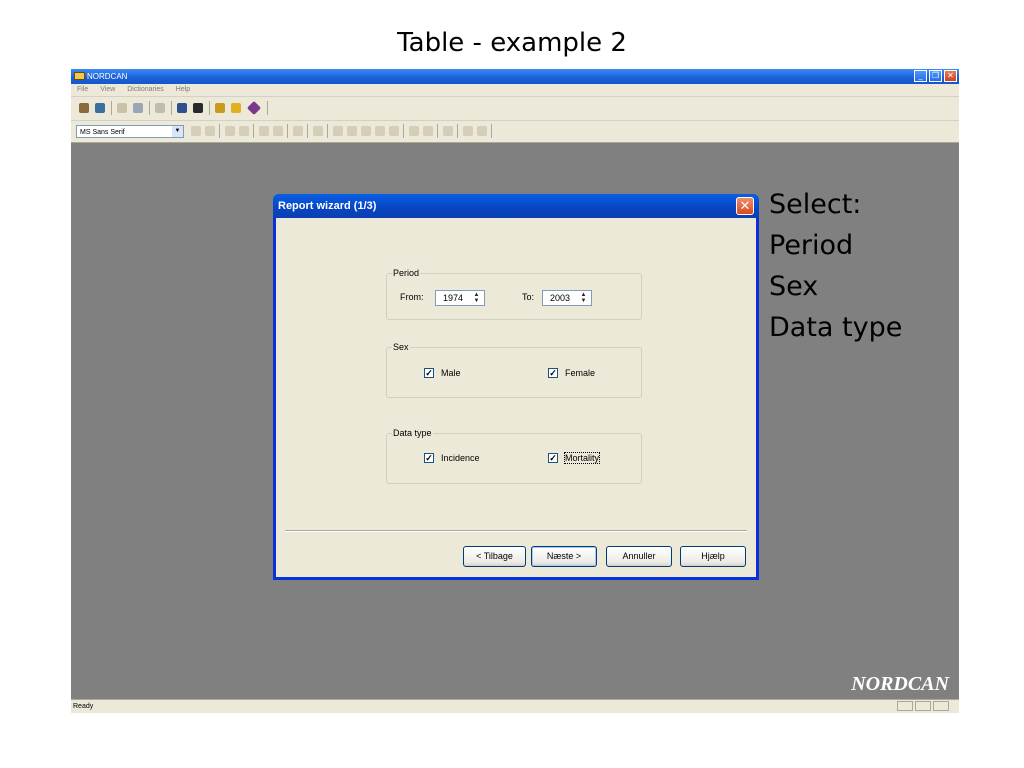 The height and width of the screenshot is (768, 1024). Describe the element at coordinates (254, 108) in the screenshot. I see `diamond-icon` at that location.